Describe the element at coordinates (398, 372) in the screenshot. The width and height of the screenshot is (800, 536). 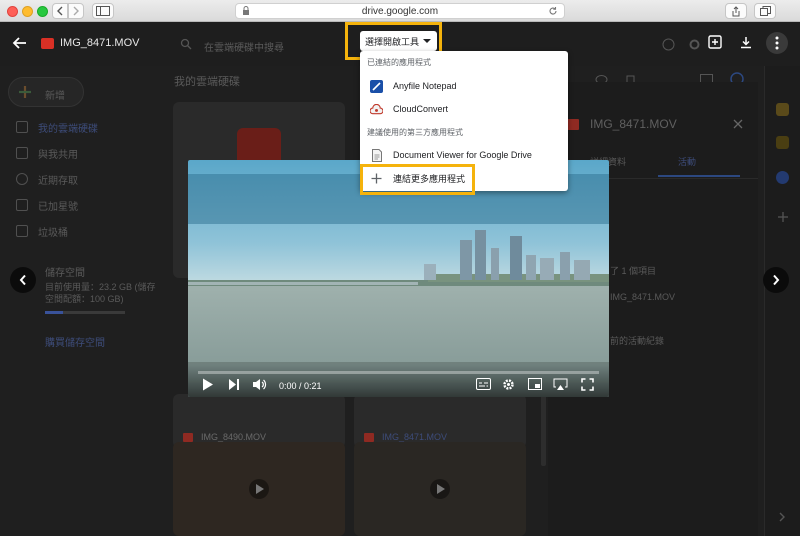
I see `video-progress-bar` at that location.